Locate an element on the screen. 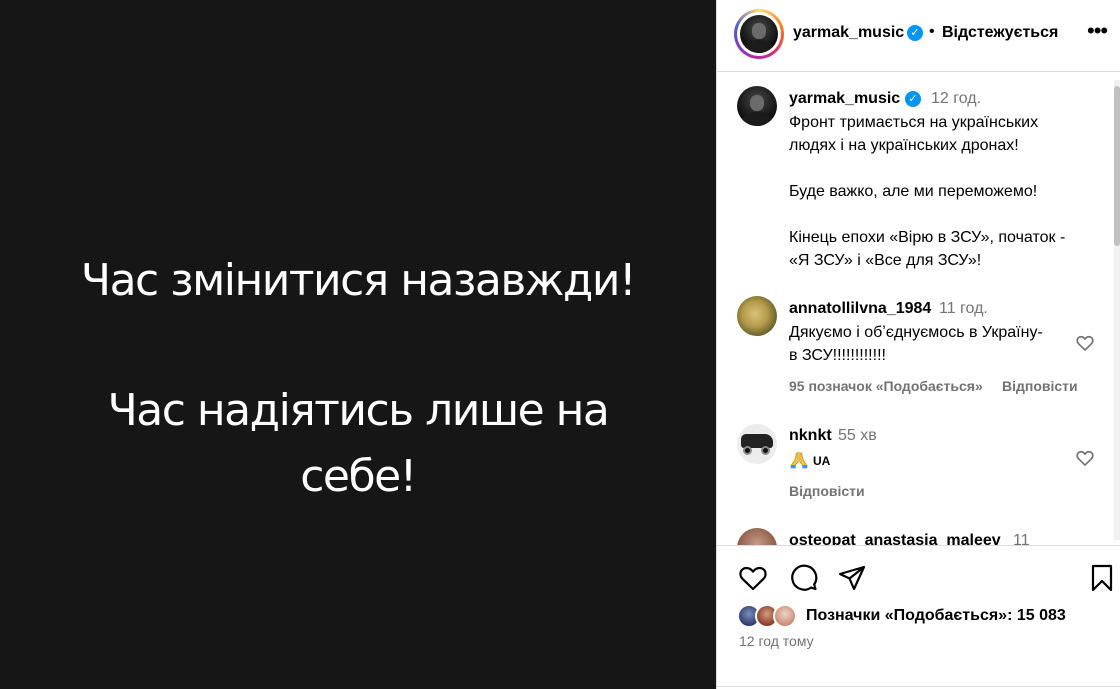  comment-timestamp: 55 хв is located at coordinates (857, 436).